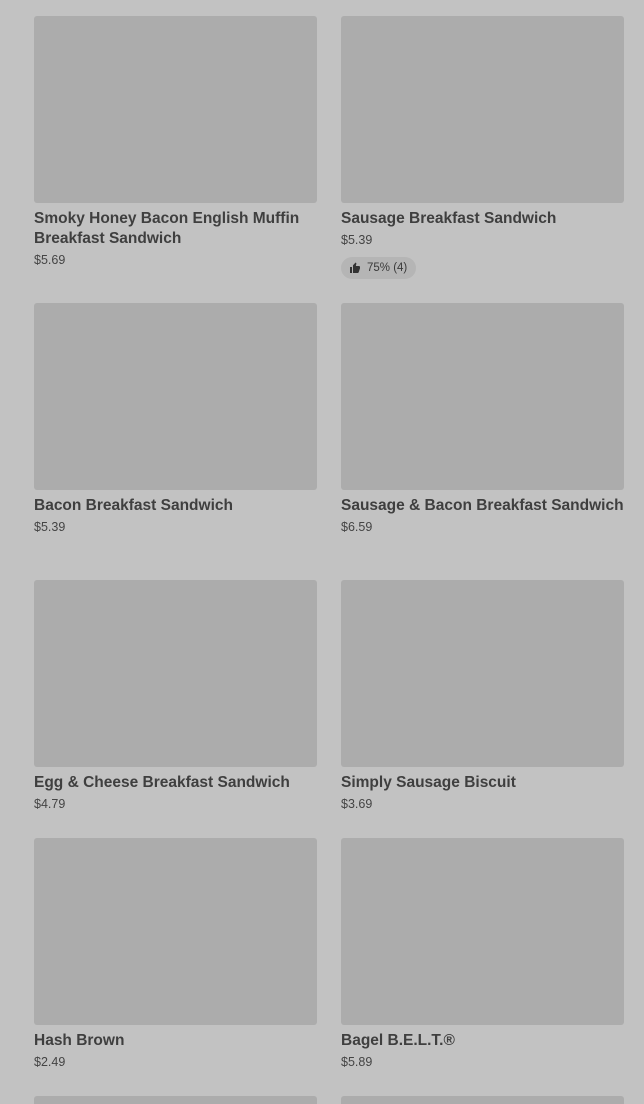  I want to click on product-card: Simply Sausage Biscuit $3.69, so click(482, 709).